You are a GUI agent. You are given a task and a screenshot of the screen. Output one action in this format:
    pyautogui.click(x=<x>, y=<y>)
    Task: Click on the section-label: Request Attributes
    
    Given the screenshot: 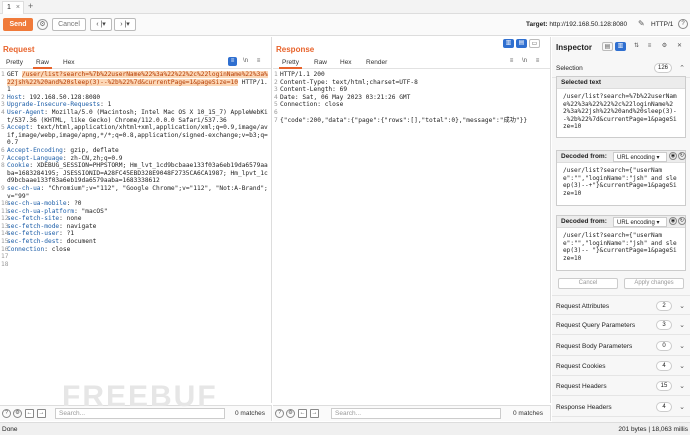 What is the action you would take?
    pyautogui.click(x=583, y=306)
    